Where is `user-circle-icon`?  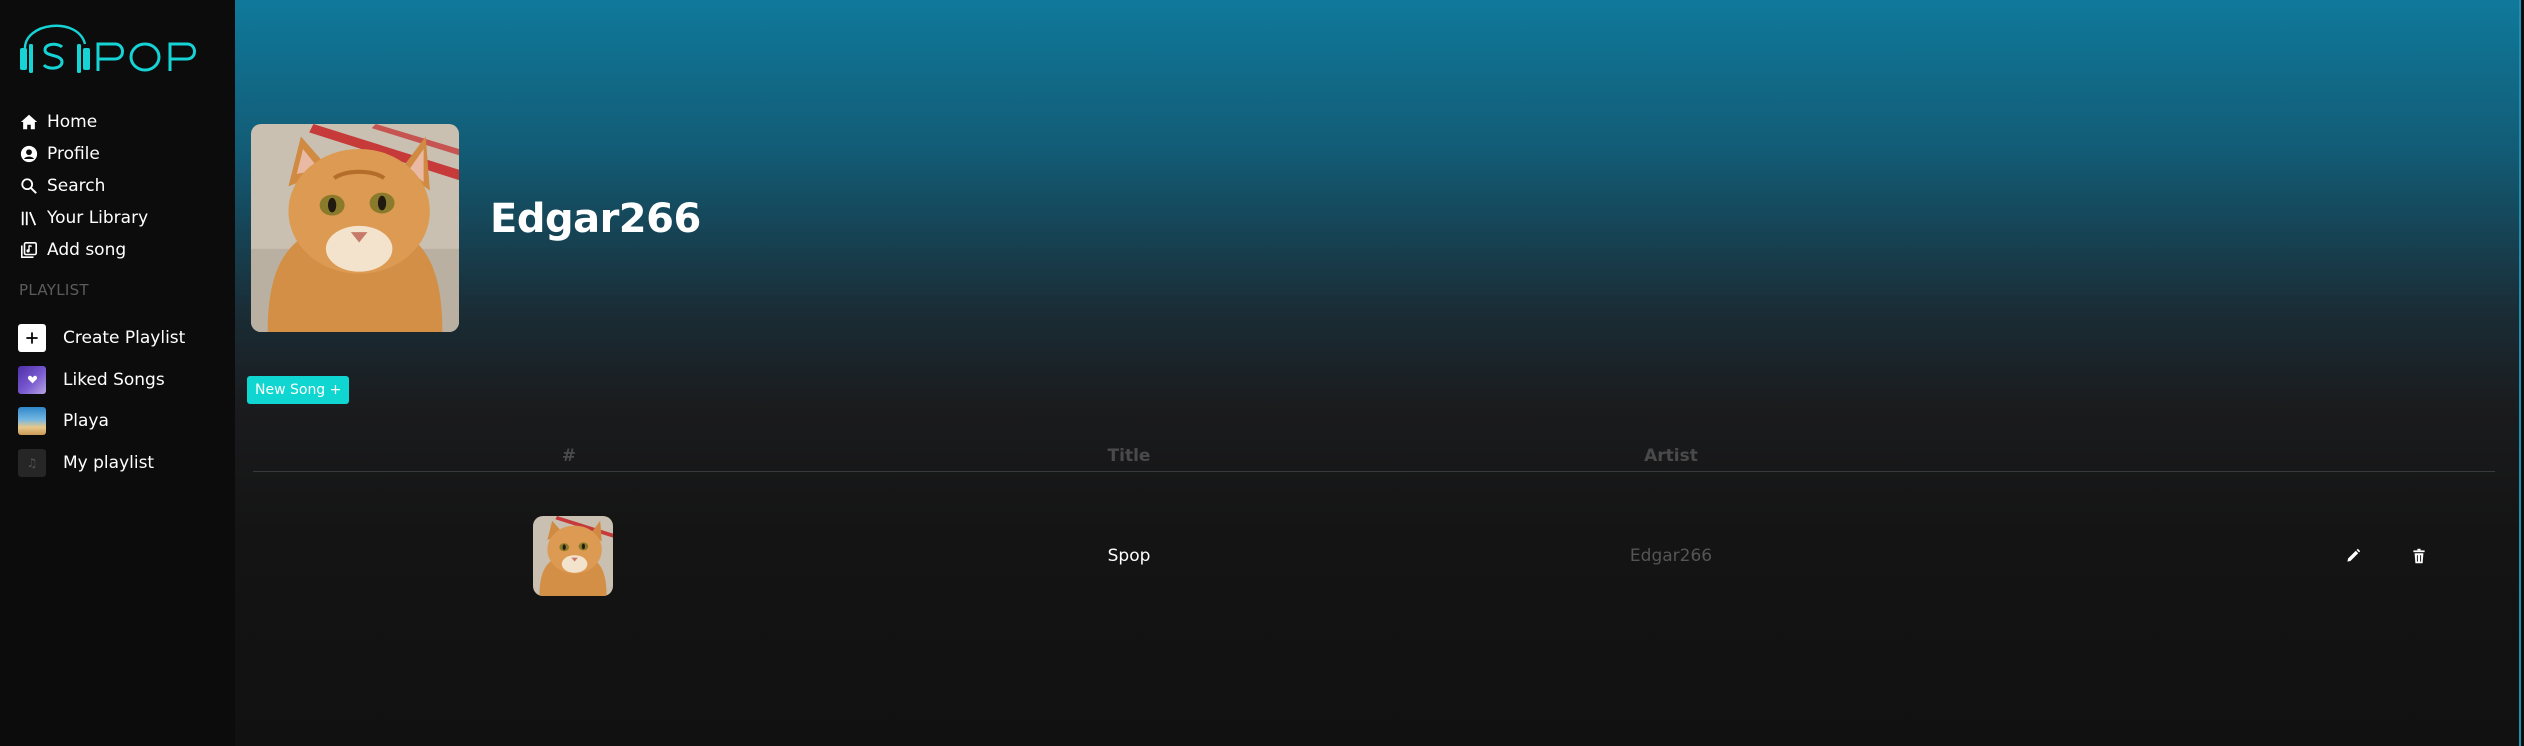 user-circle-icon is located at coordinates (28, 154).